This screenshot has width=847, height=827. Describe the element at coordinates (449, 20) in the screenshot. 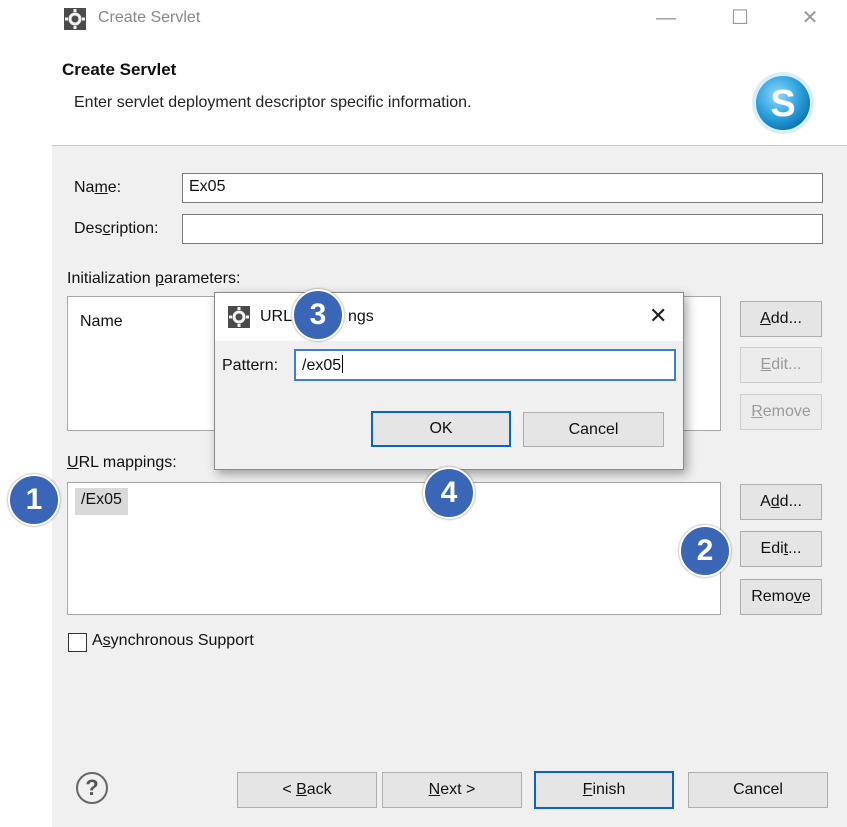

I see `window-titlebar: Create Servlet — ☐ ✕` at that location.